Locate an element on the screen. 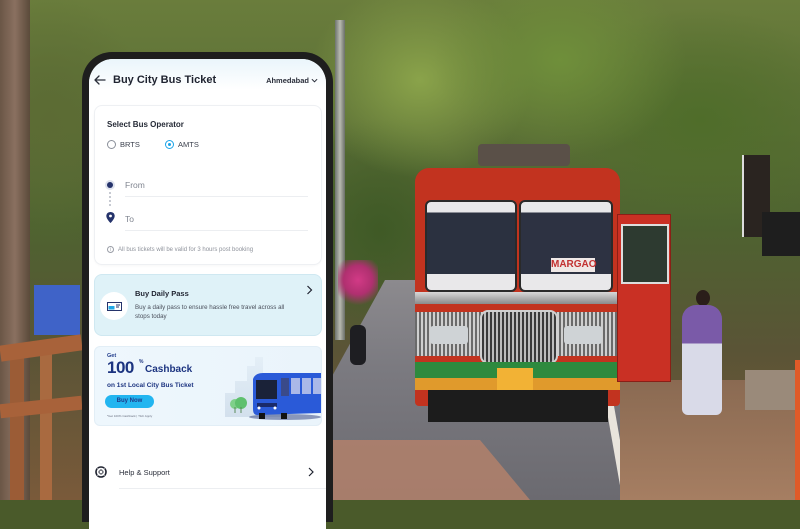 This screenshot has width=800, height=529. ticket-pass-icon is located at coordinates (114, 306).